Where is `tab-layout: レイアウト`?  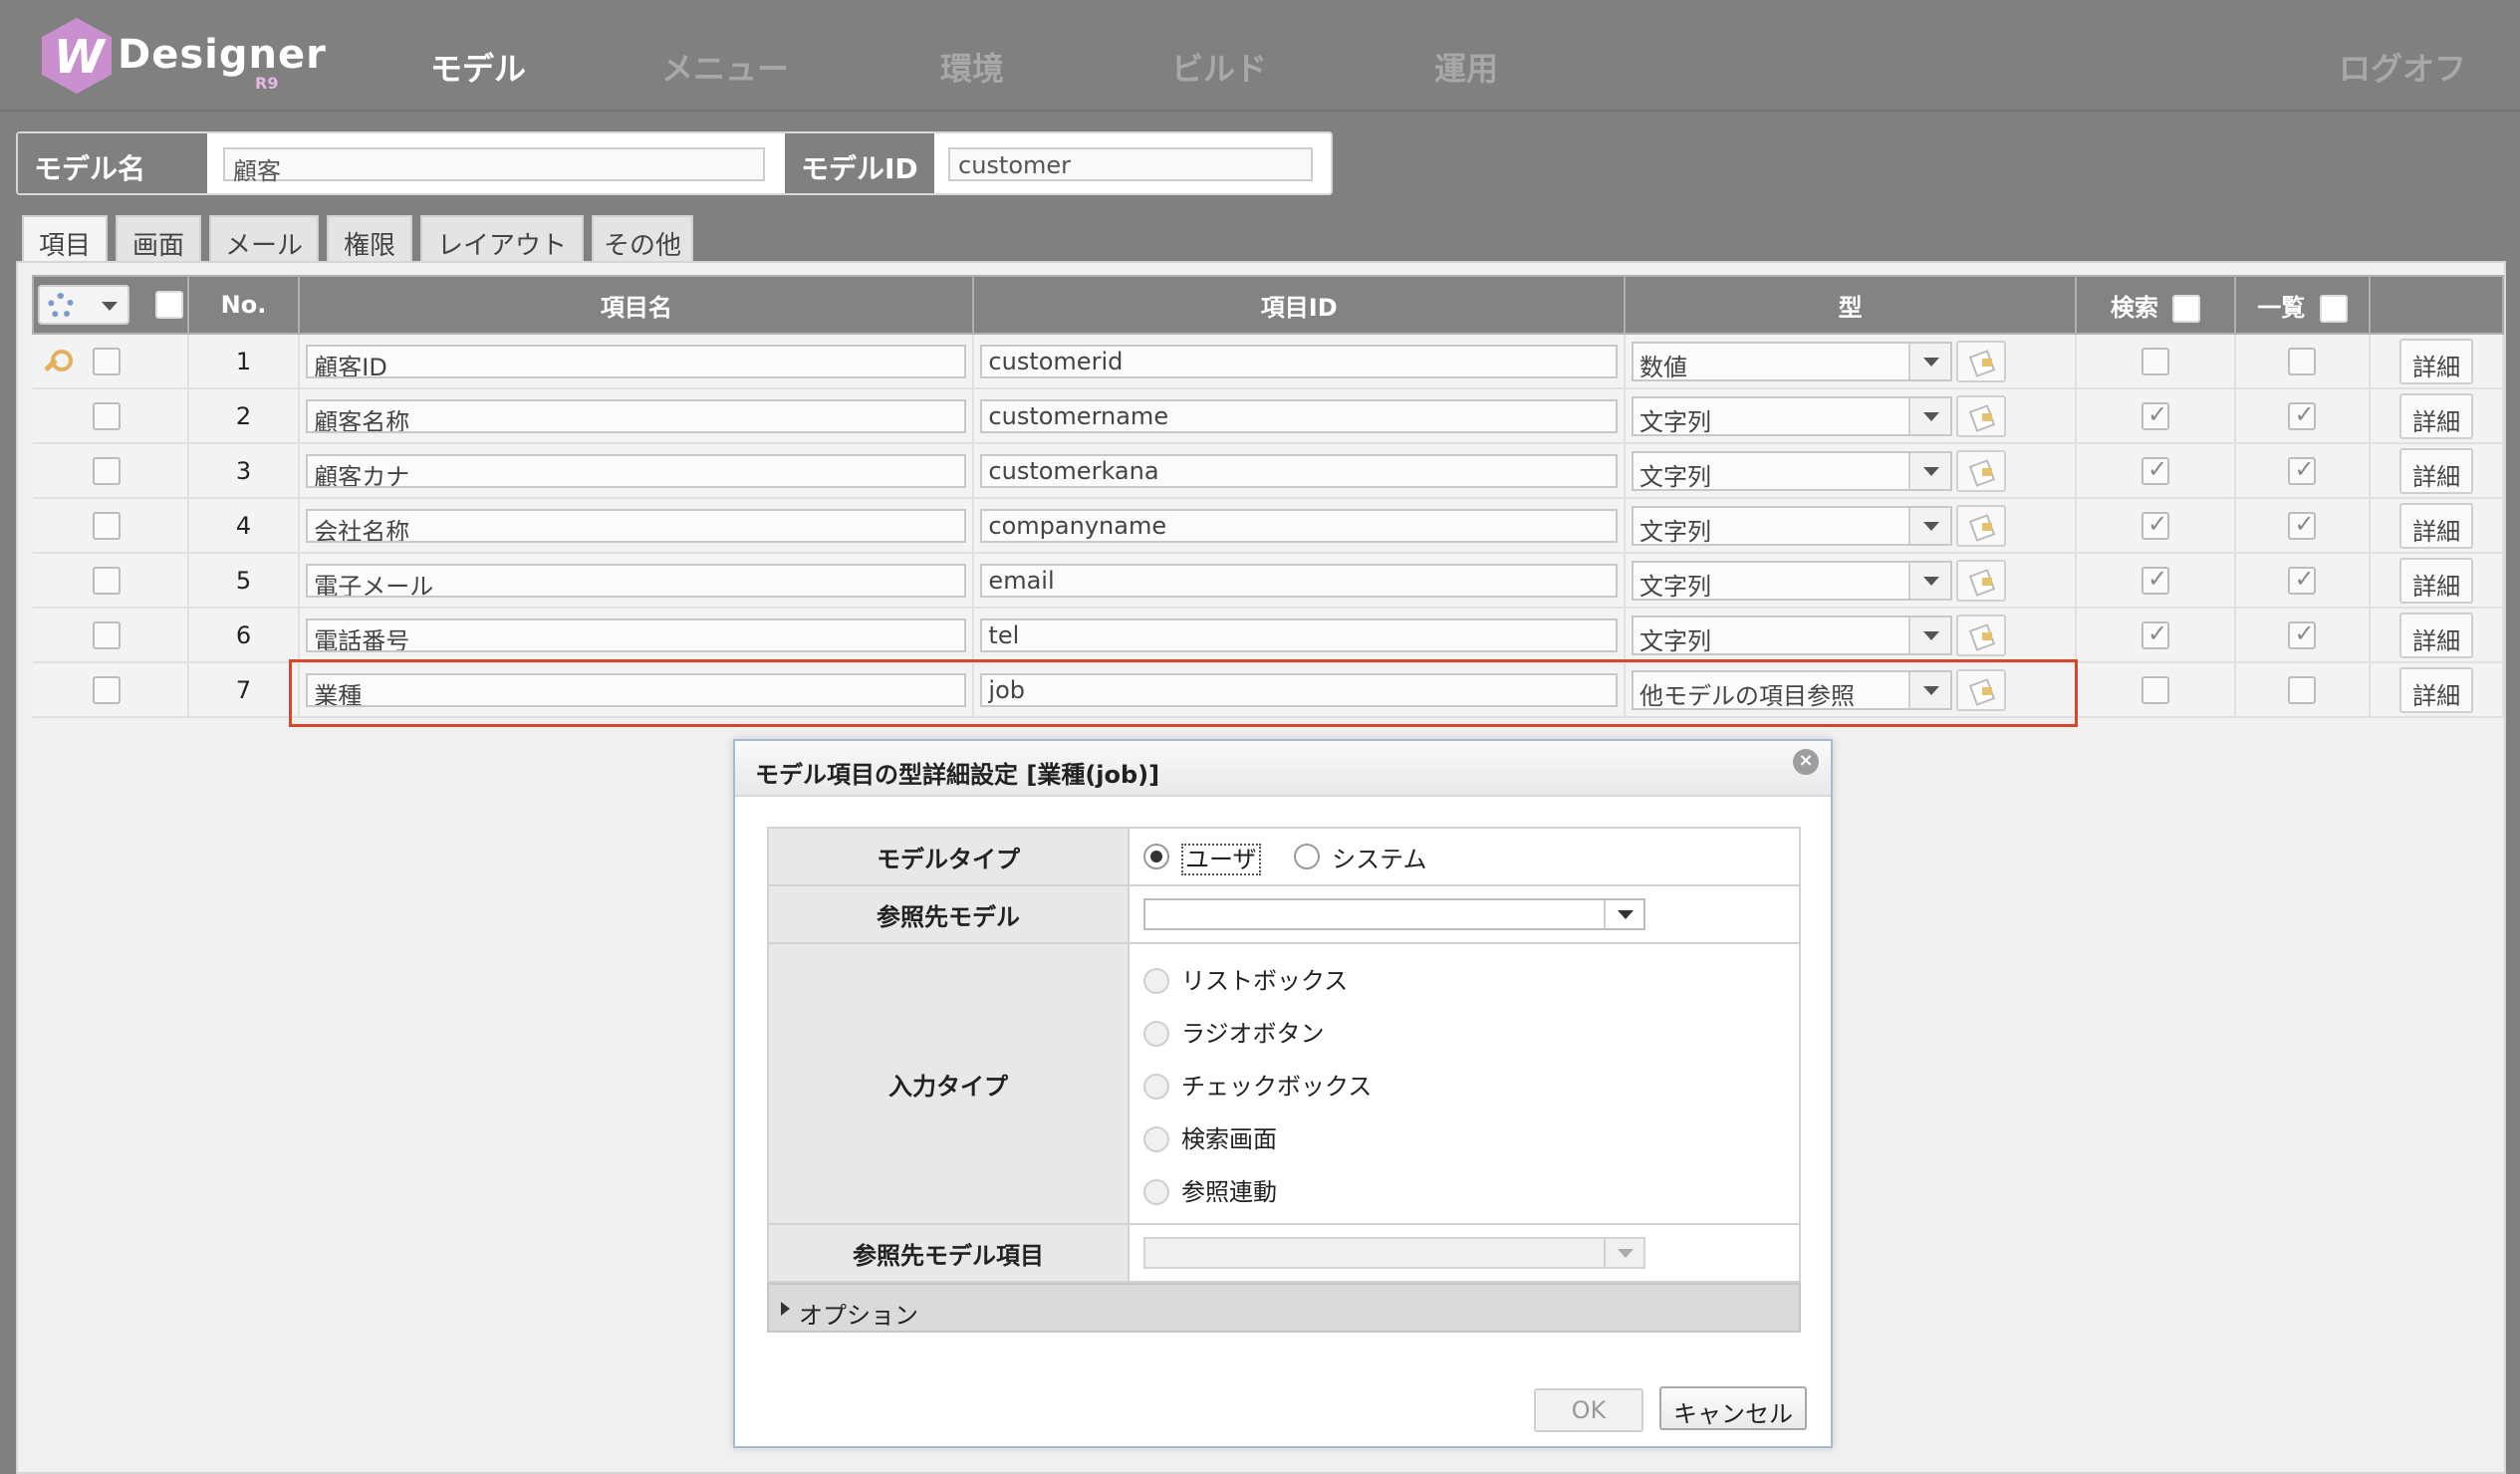
tab-layout: レイアウト is located at coordinates (502, 239).